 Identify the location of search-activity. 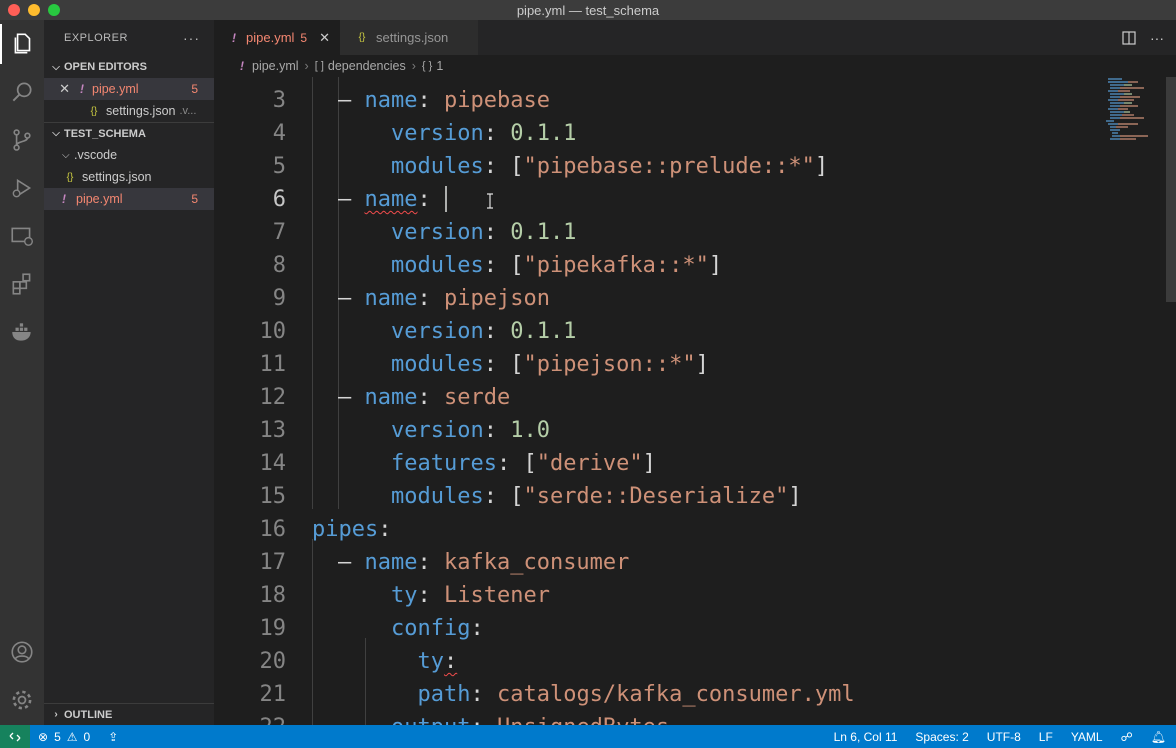
(22, 92).